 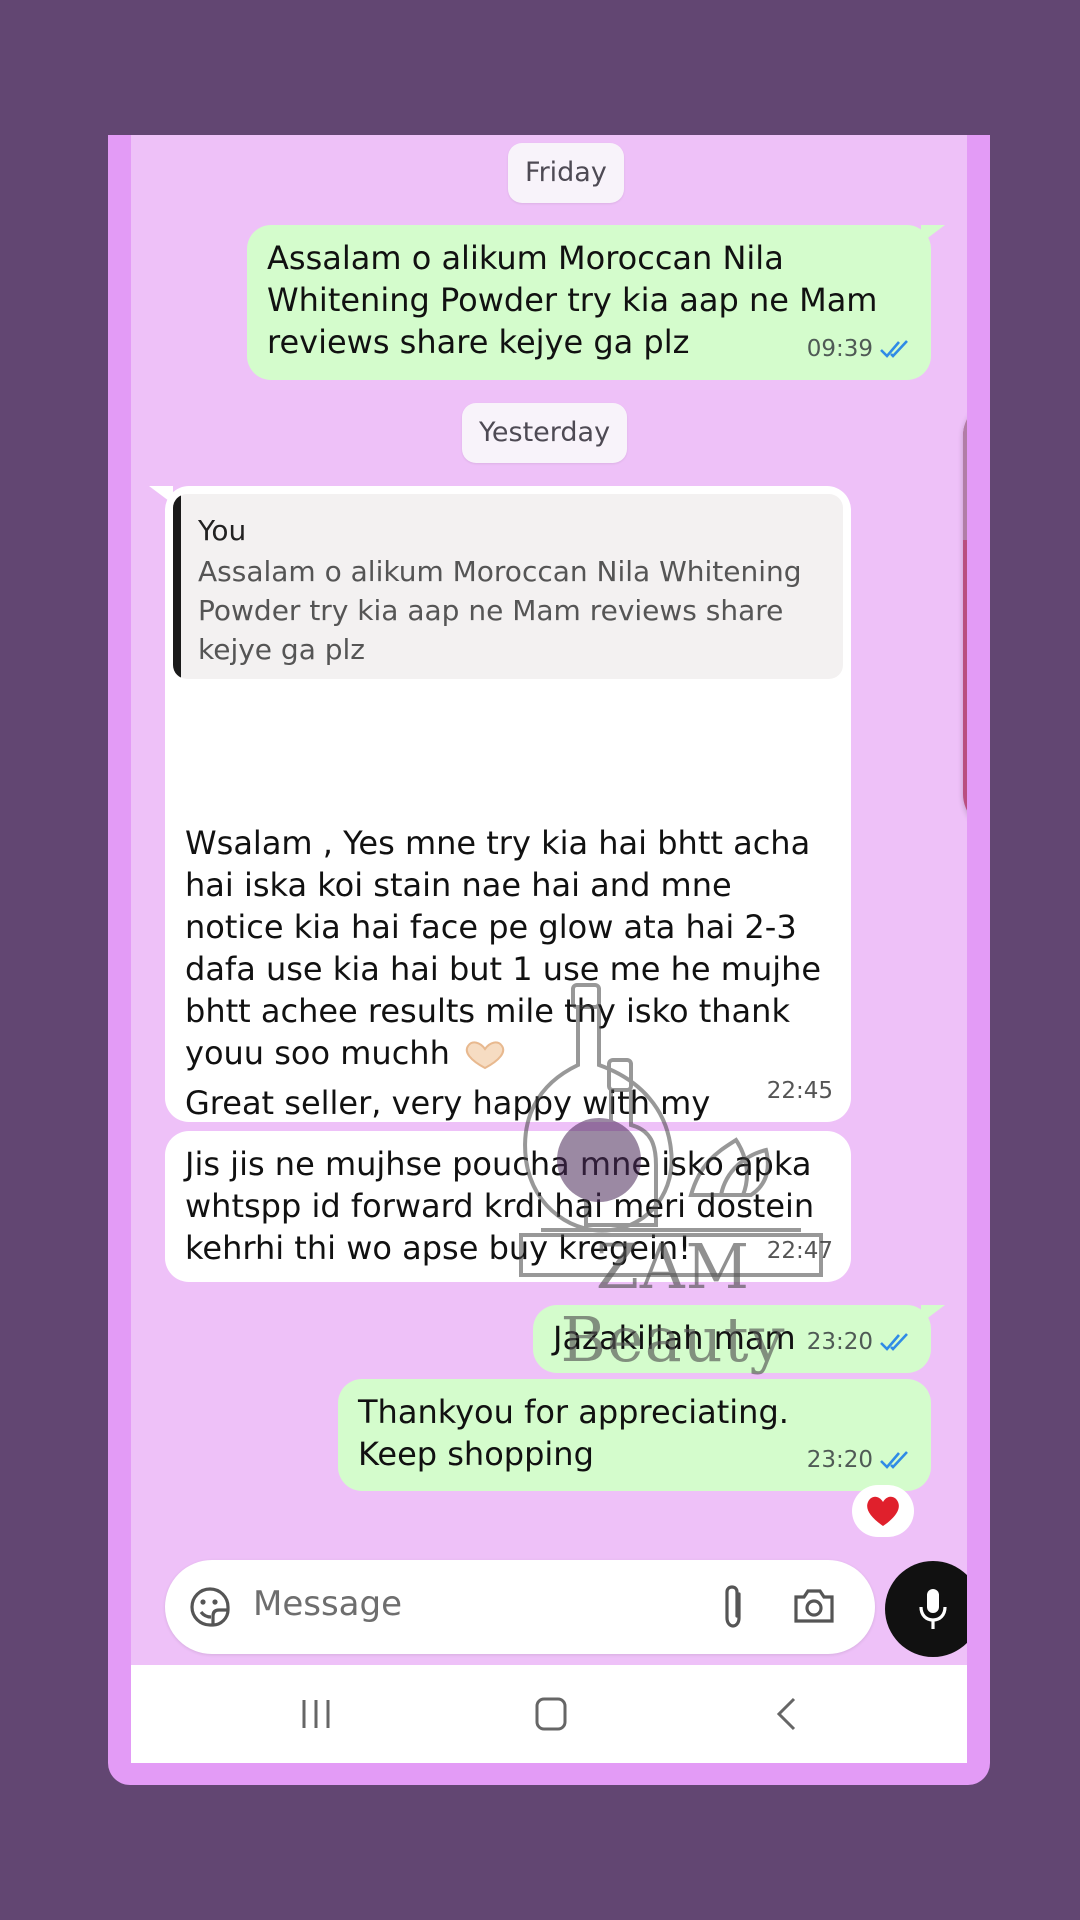 I want to click on reaction-badge, so click(x=883, y=1511).